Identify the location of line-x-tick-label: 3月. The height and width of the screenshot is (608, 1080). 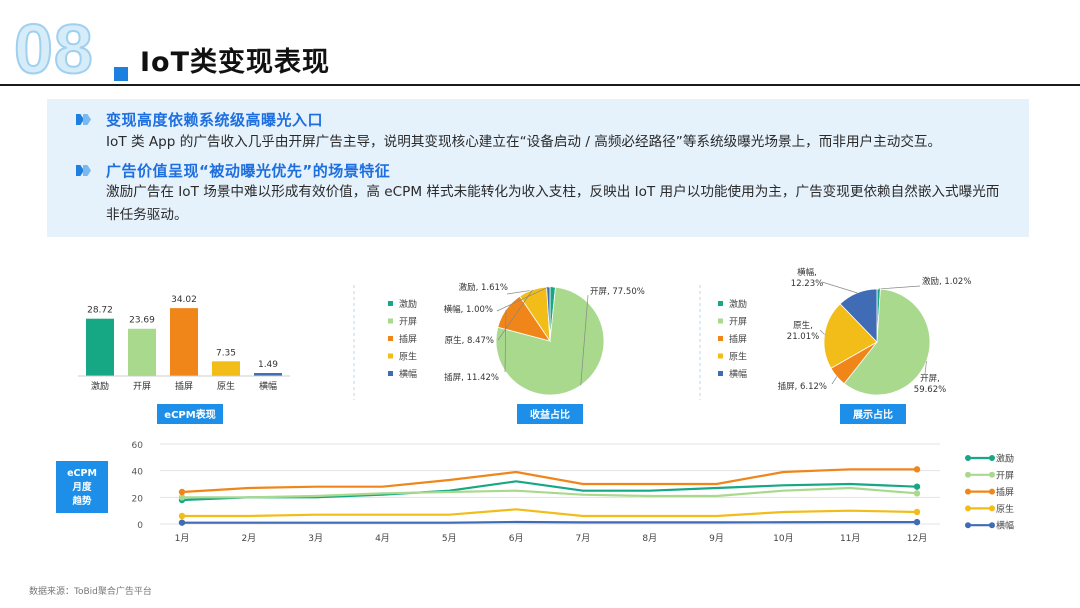
(315, 538).